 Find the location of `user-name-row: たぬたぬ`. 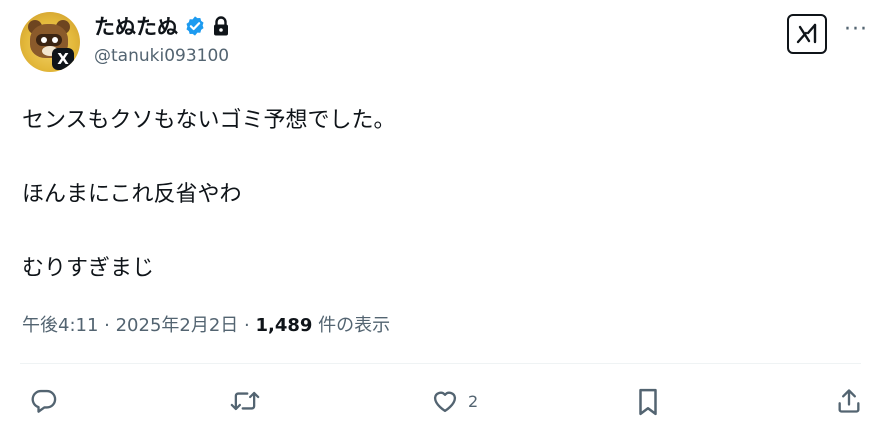

user-name-row: たぬたぬ is located at coordinates (162, 26).